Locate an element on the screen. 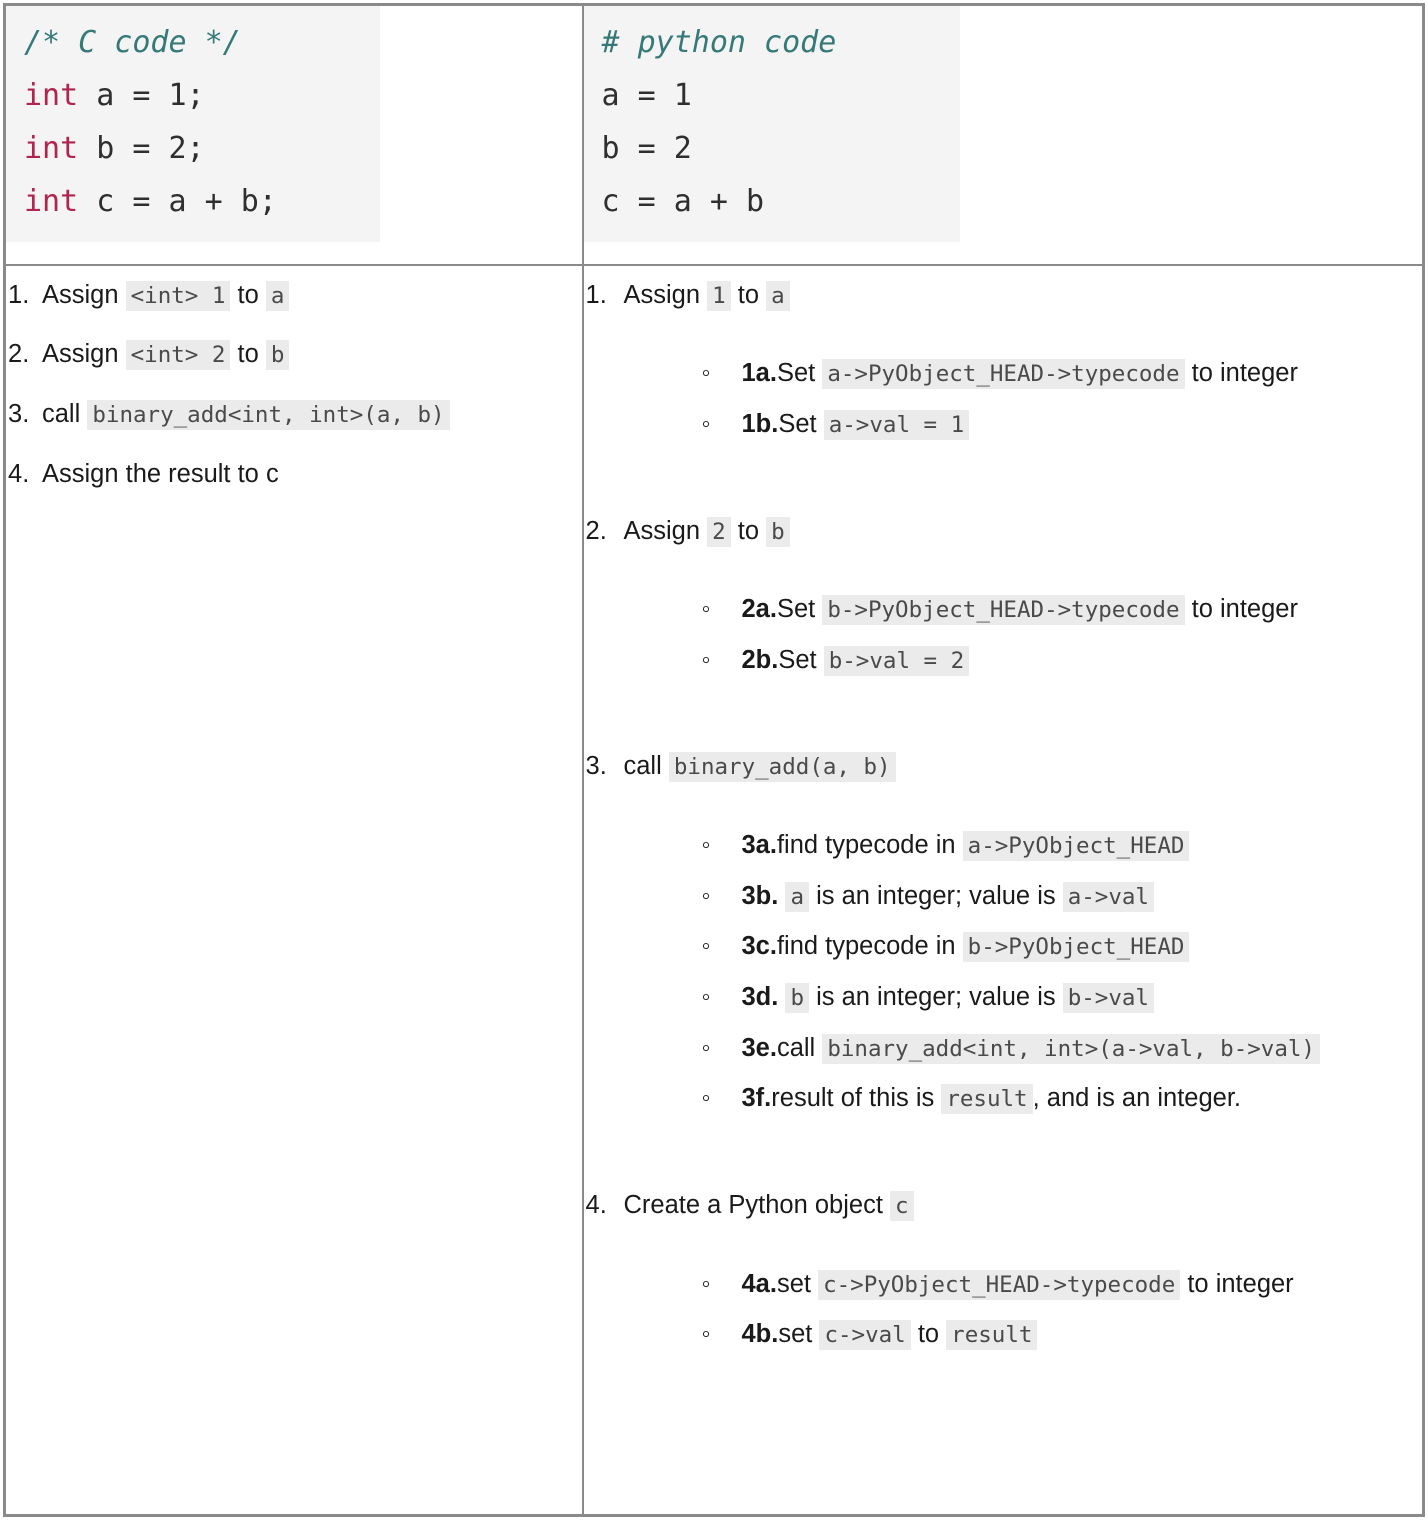  py-substep-2b-label: 2b. is located at coordinates (760, 659).